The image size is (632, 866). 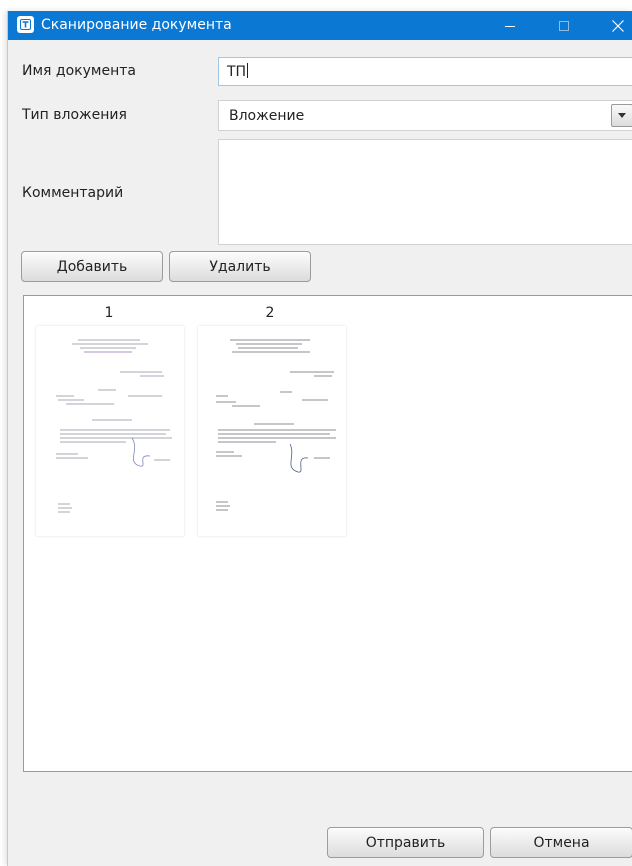 What do you see at coordinates (425, 192) in the screenshot?
I see `comment-textarea` at bounding box center [425, 192].